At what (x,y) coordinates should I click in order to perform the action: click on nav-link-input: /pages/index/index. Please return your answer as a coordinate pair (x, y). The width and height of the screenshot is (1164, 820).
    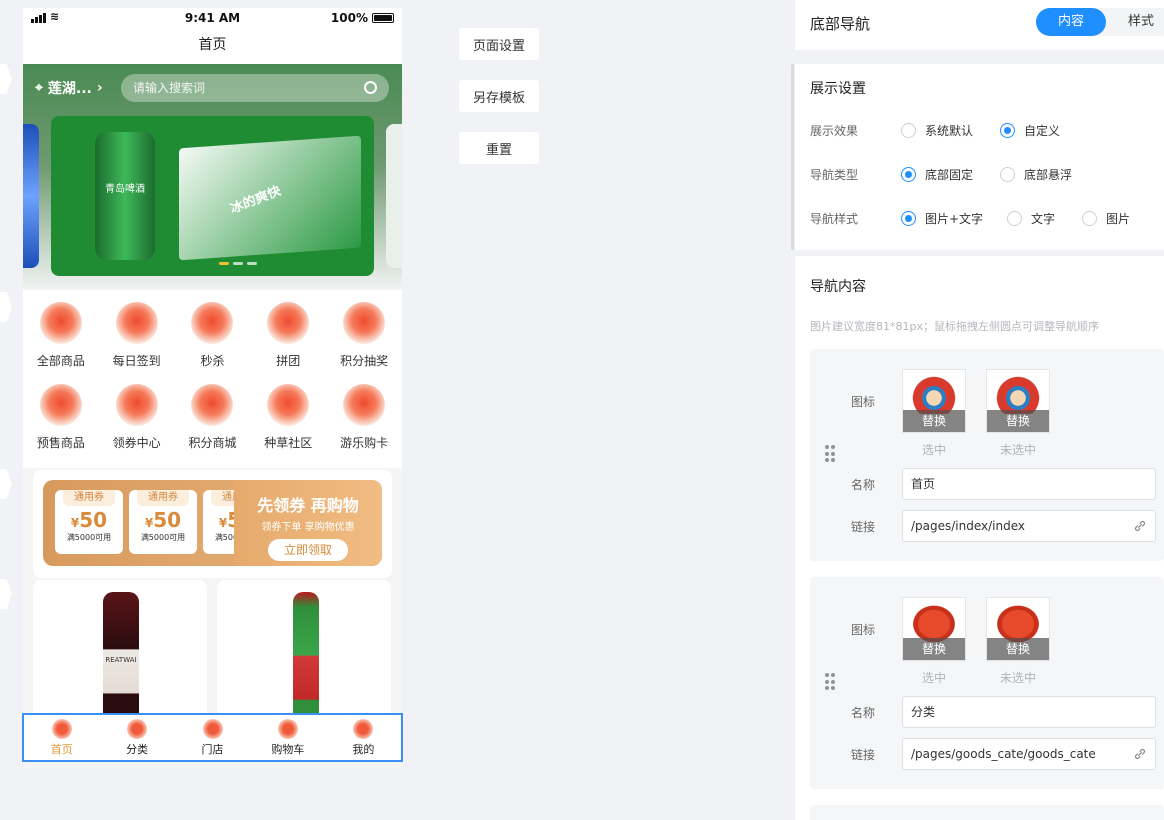
    Looking at the image, I should click on (1029, 526).